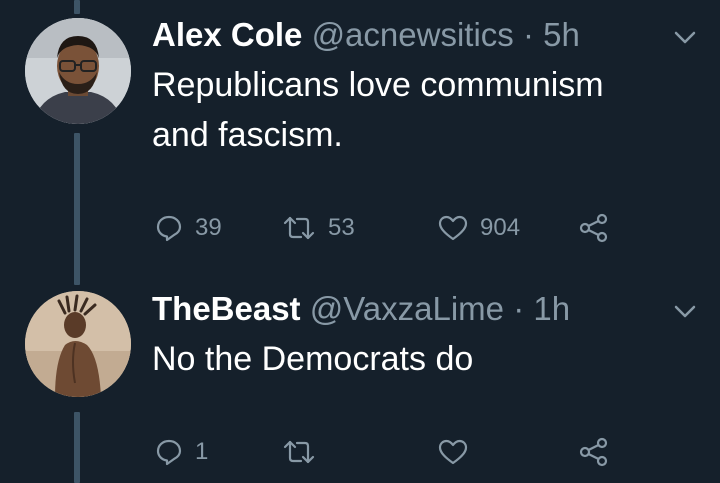 This screenshot has height=483, width=720. I want to click on reply-count: 1, so click(202, 451).